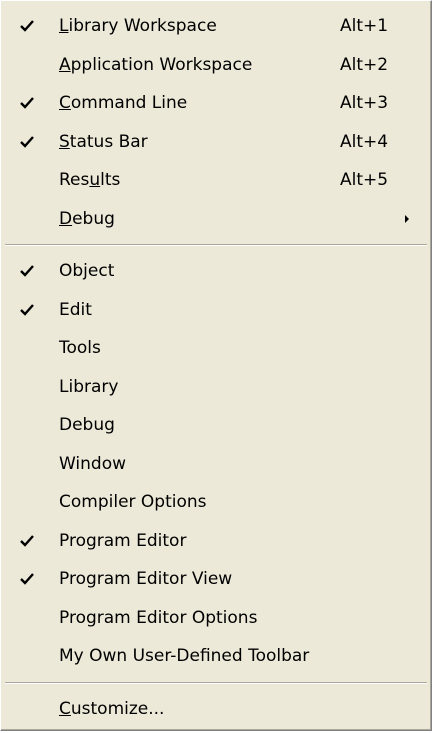 Image resolution: width=434 pixels, height=733 pixels. What do you see at coordinates (216, 502) in the screenshot?
I see `menu-item-compiler-options-toolbar: Compiler Options` at bounding box center [216, 502].